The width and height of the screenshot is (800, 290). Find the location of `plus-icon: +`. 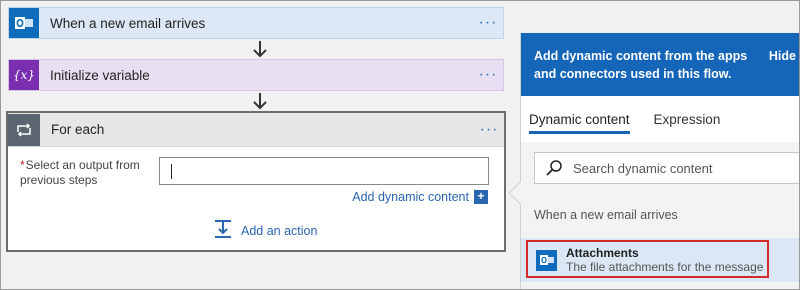

plus-icon: + is located at coordinates (481, 197).